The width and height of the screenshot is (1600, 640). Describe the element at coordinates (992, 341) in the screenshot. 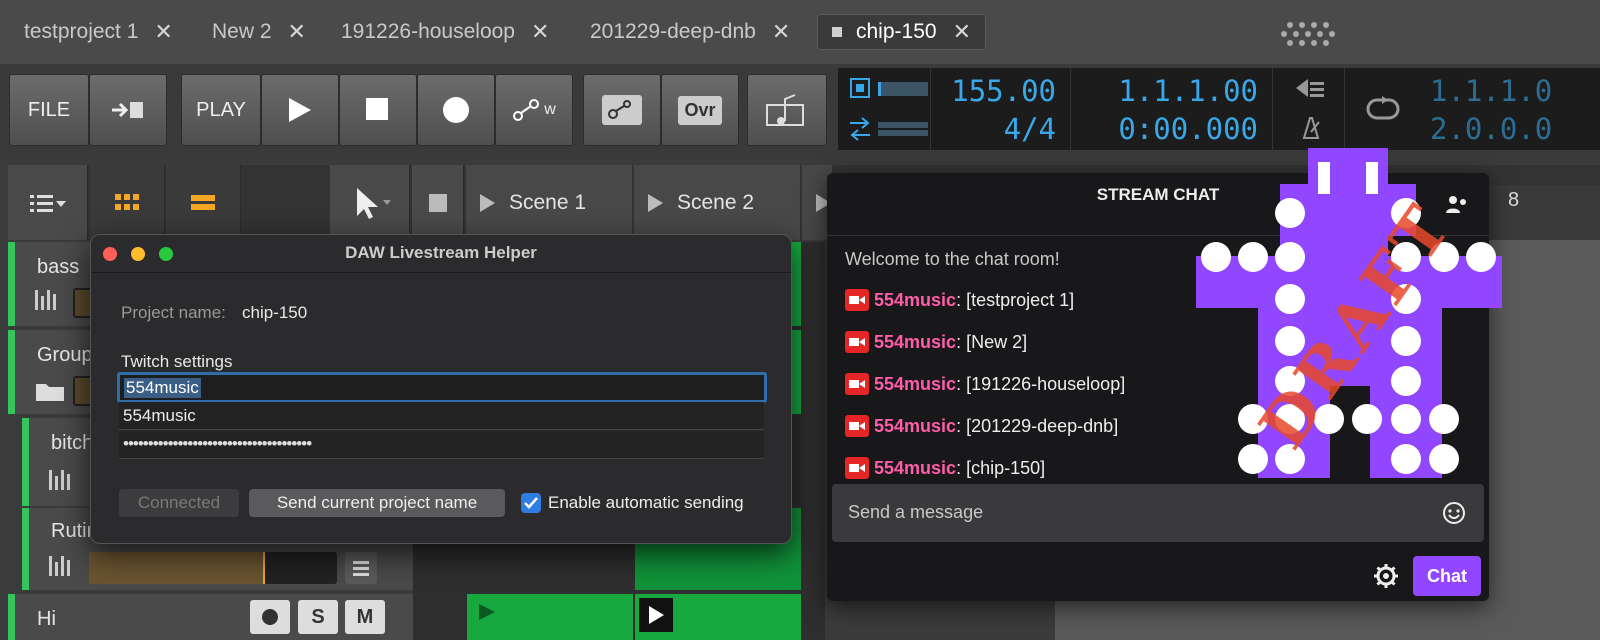

I see `chat-text: : [New 2]` at that location.